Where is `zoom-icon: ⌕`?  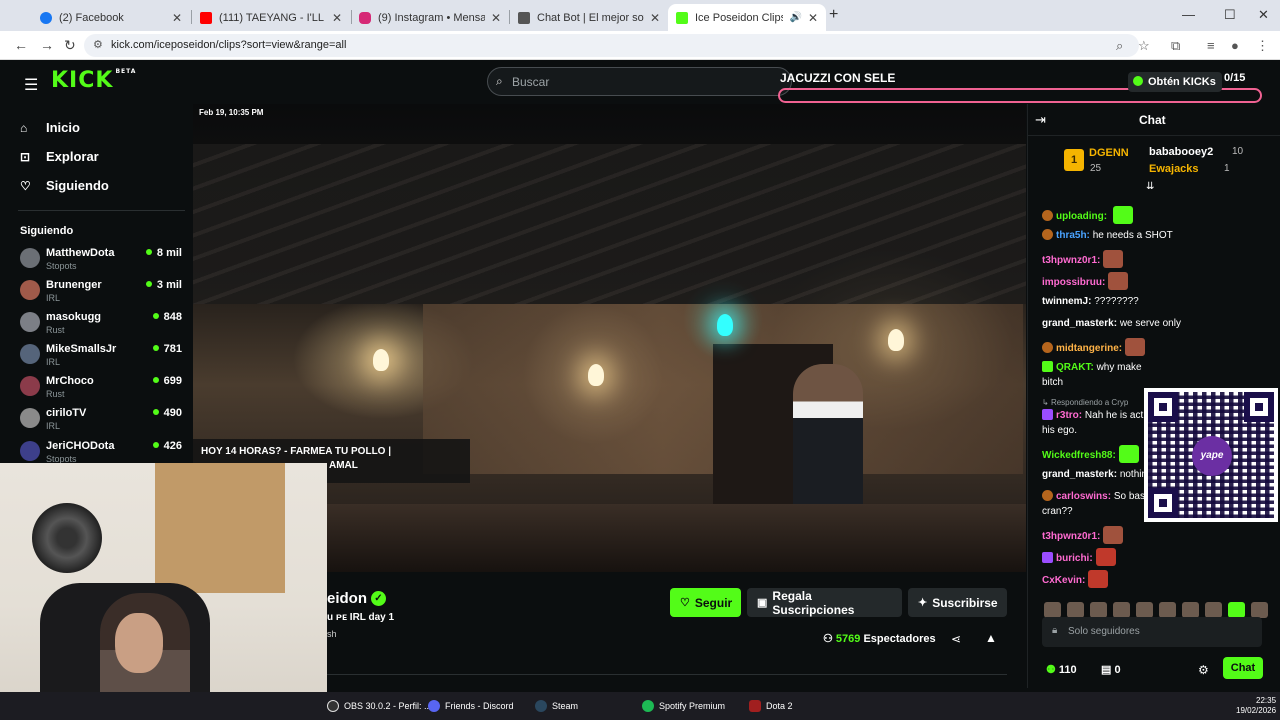 zoom-icon: ⌕ is located at coordinates (1119, 46).